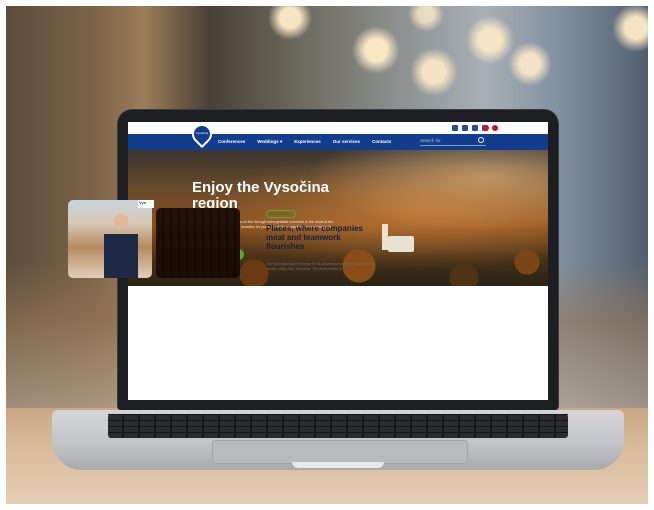  Describe the element at coordinates (381, 142) in the screenshot. I see `nav-contacts: Contacts` at that location.